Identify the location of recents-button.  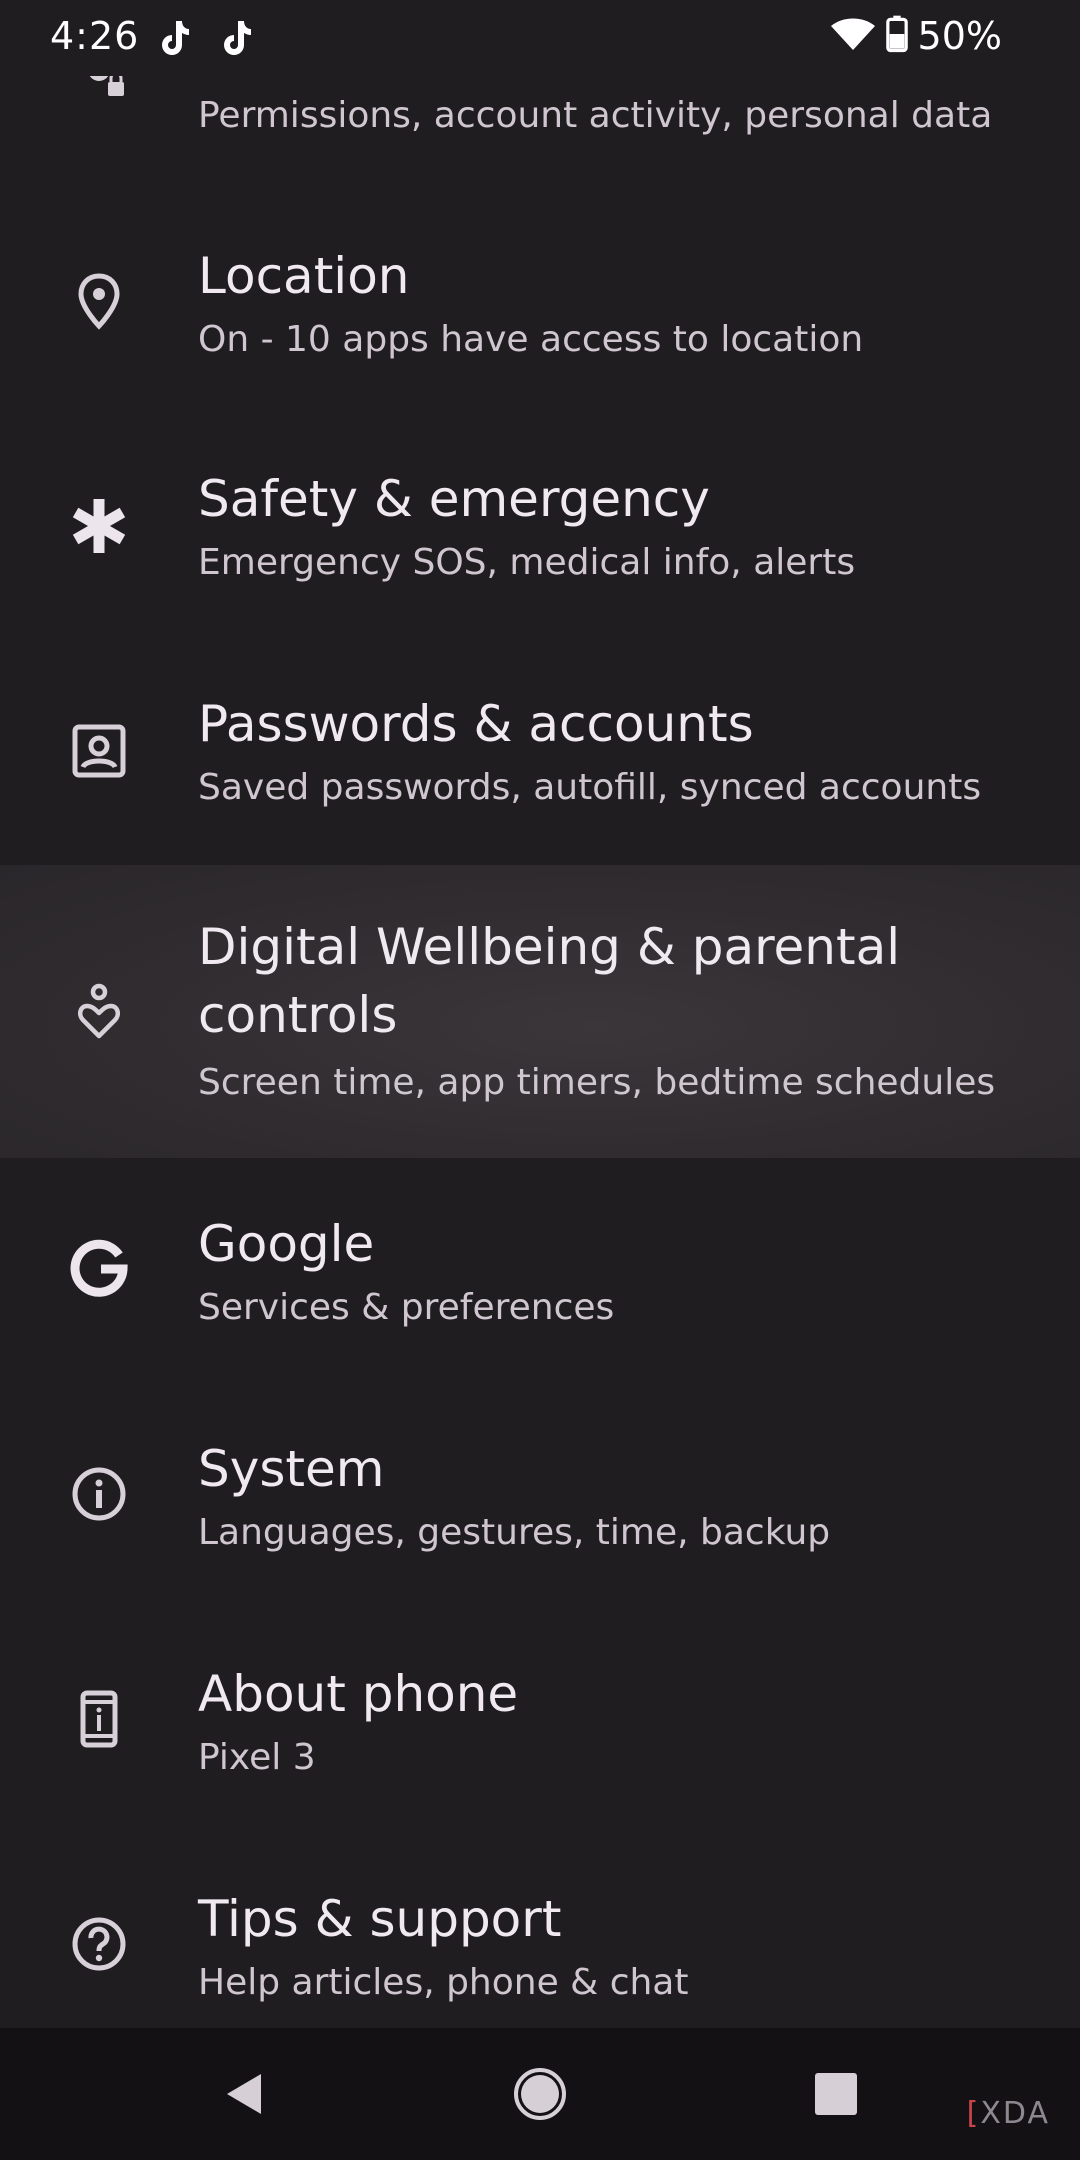
(836, 2096).